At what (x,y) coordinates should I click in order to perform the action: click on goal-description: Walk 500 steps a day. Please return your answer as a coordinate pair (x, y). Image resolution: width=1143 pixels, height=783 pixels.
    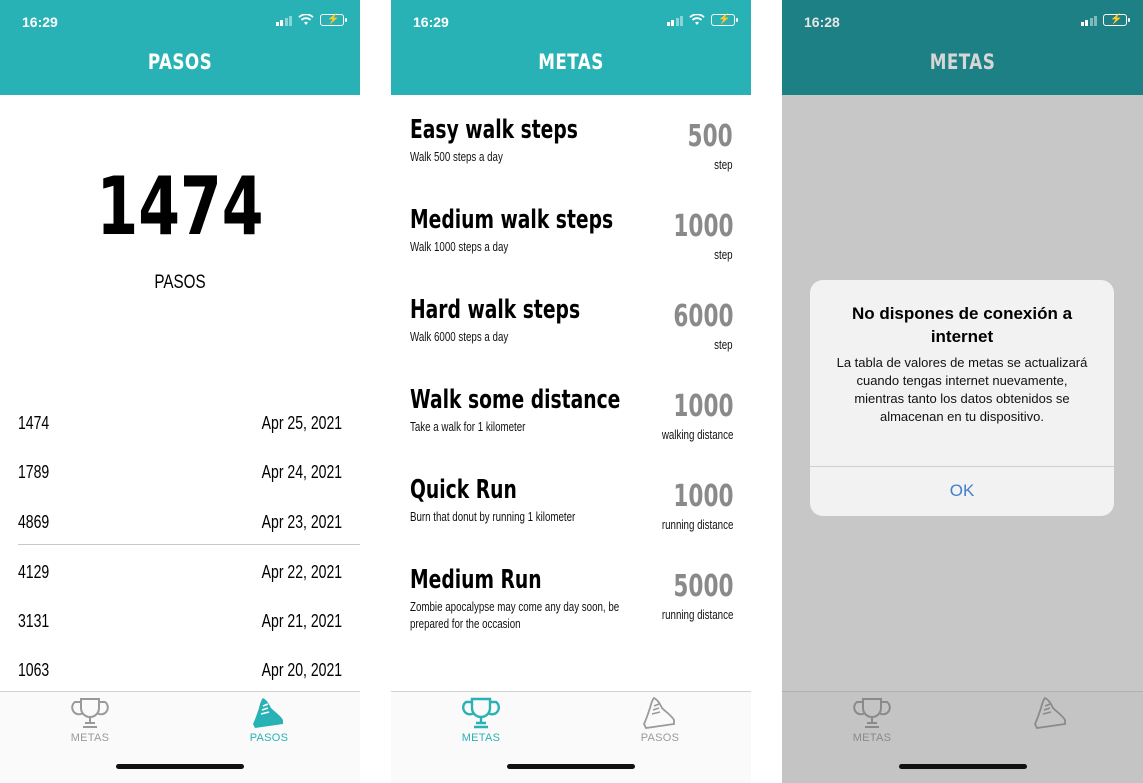
    Looking at the image, I should click on (456, 156).